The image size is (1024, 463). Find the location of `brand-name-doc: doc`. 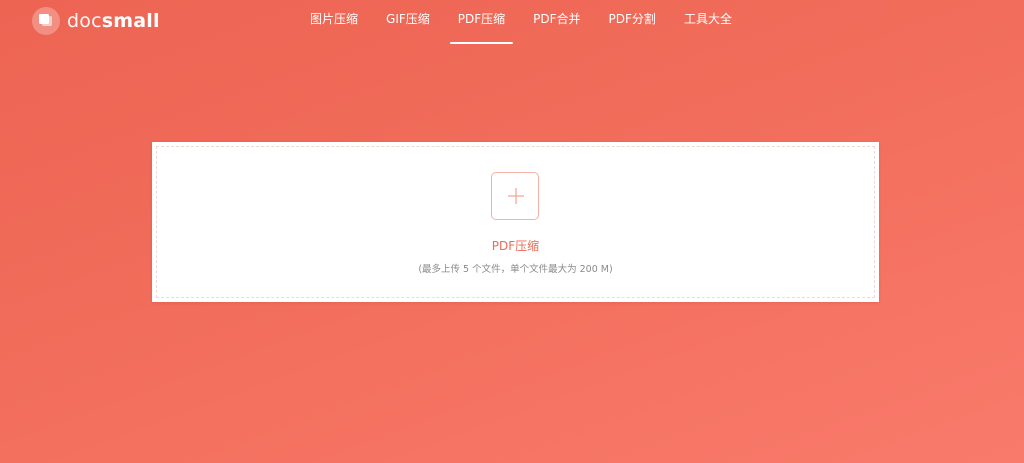

brand-name-doc: doc is located at coordinates (84, 21).